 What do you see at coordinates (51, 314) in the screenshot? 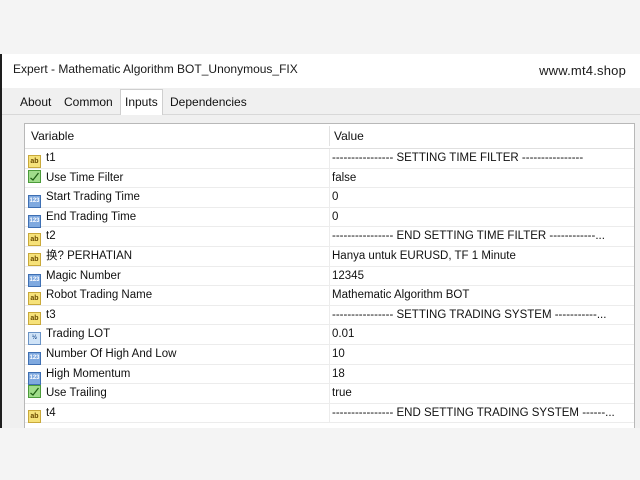
I see `variable-name: t3` at bounding box center [51, 314].